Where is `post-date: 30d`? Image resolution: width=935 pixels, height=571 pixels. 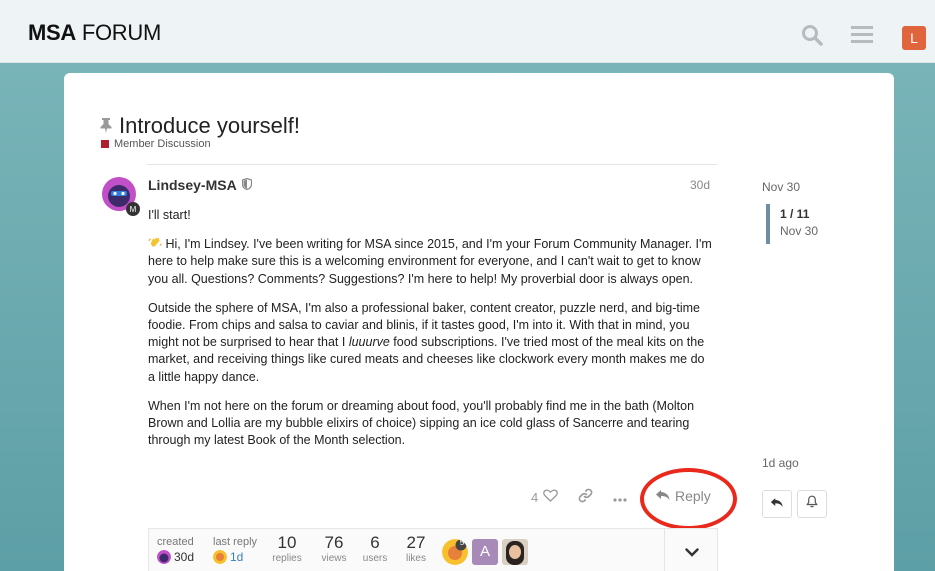
post-date: 30d is located at coordinates (700, 185).